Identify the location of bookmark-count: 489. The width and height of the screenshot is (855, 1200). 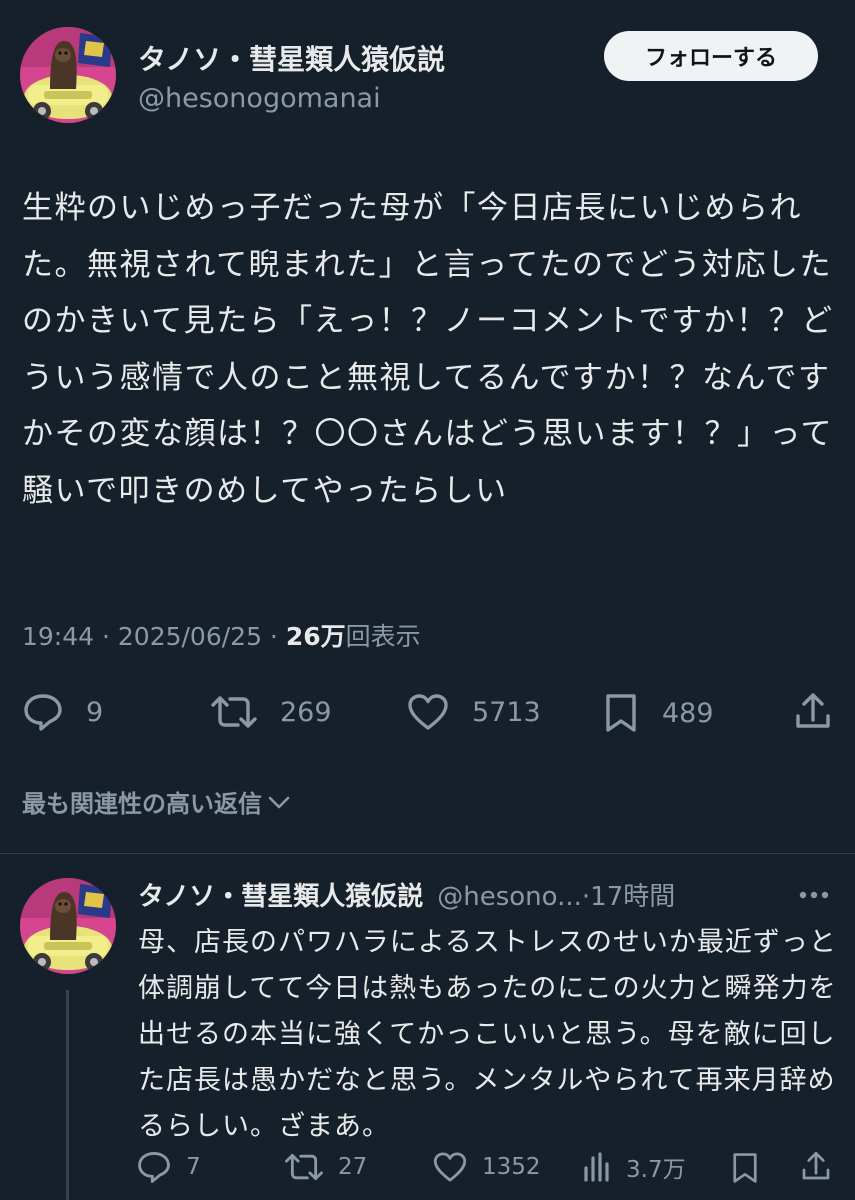
(688, 713).